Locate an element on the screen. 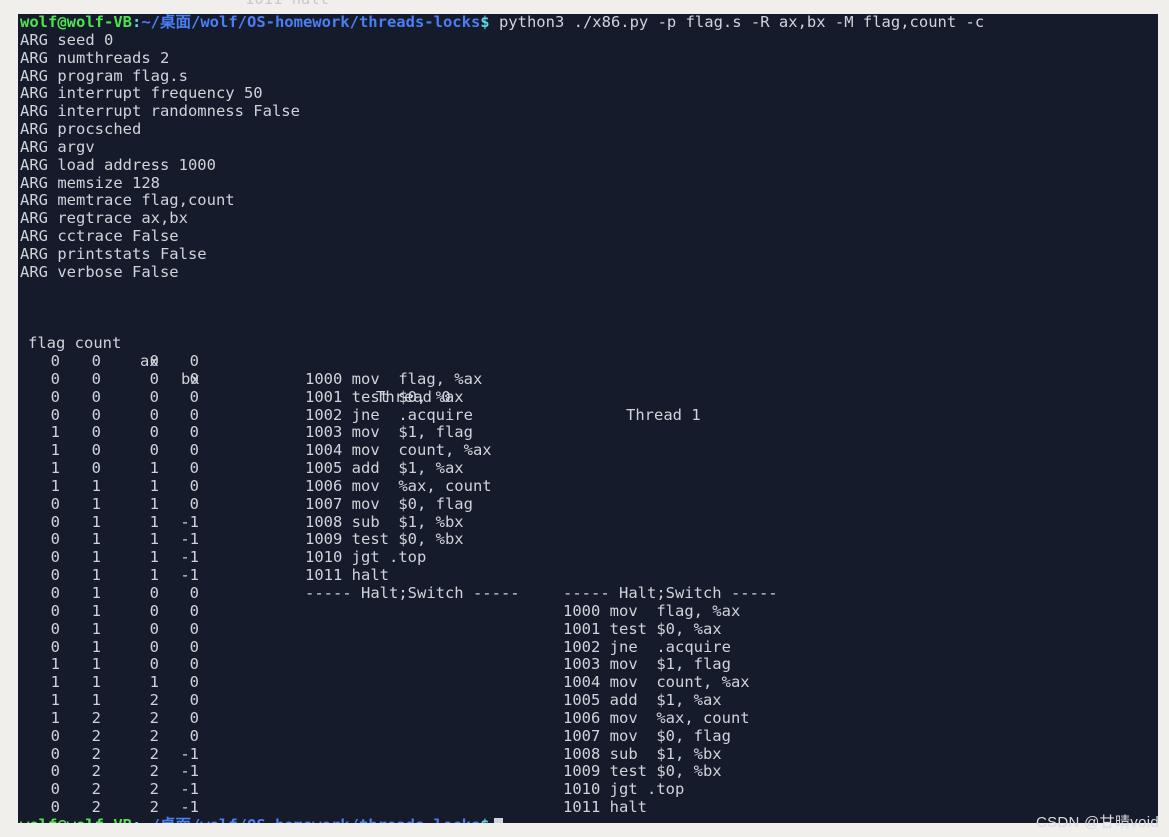 This screenshot has width=1169, height=837. table-row: 0 1 0 0 1000 mov flag, %ax is located at coordinates (588, 611).